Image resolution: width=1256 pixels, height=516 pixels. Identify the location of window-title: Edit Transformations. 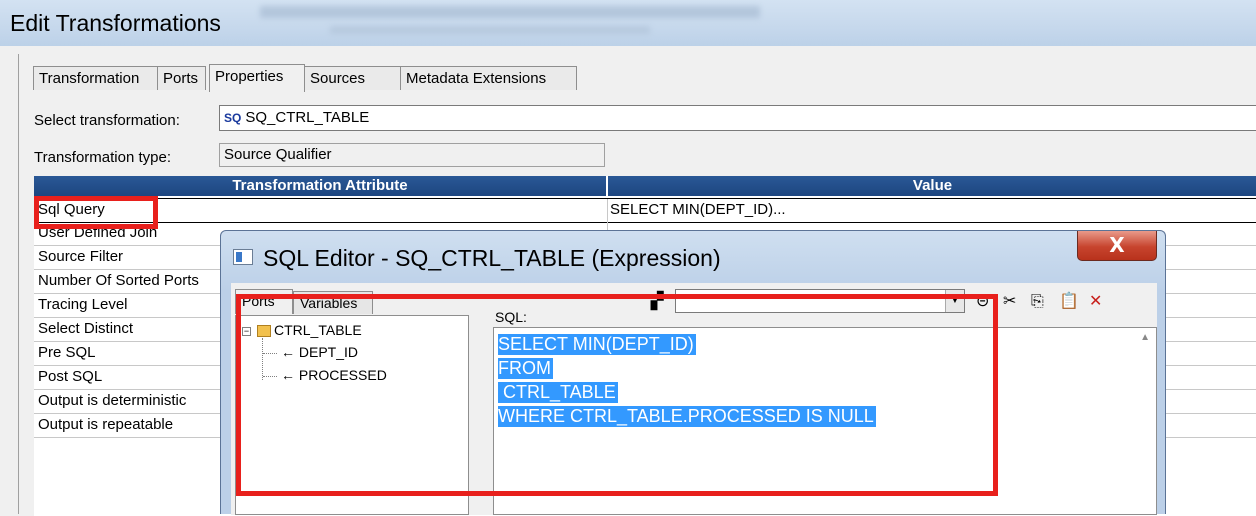
(115, 23).